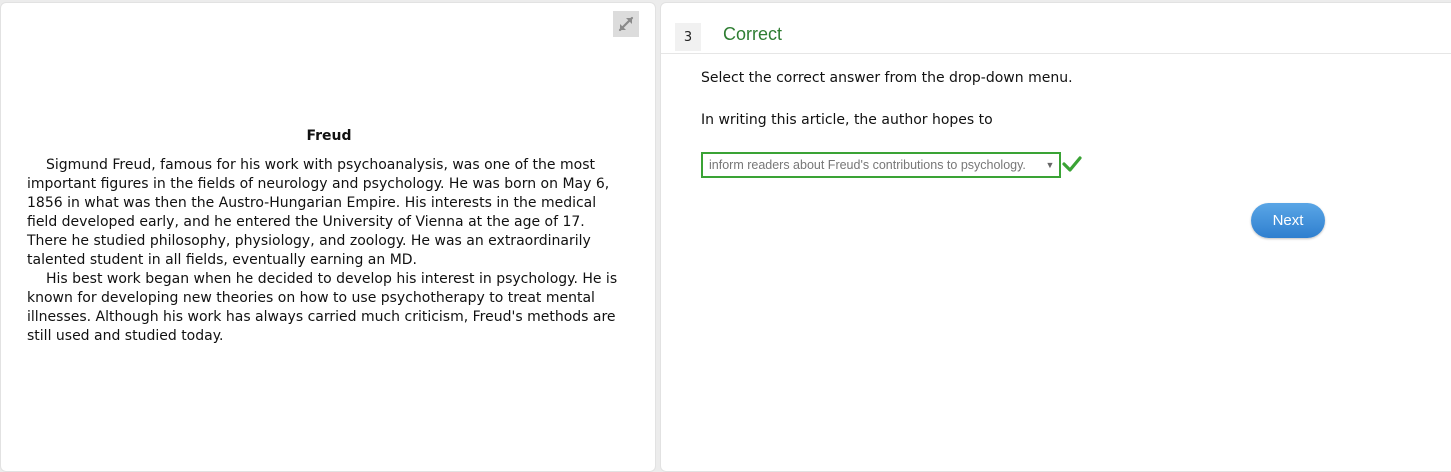 The image size is (1451, 472). I want to click on passage-title: Freud, so click(329, 136).